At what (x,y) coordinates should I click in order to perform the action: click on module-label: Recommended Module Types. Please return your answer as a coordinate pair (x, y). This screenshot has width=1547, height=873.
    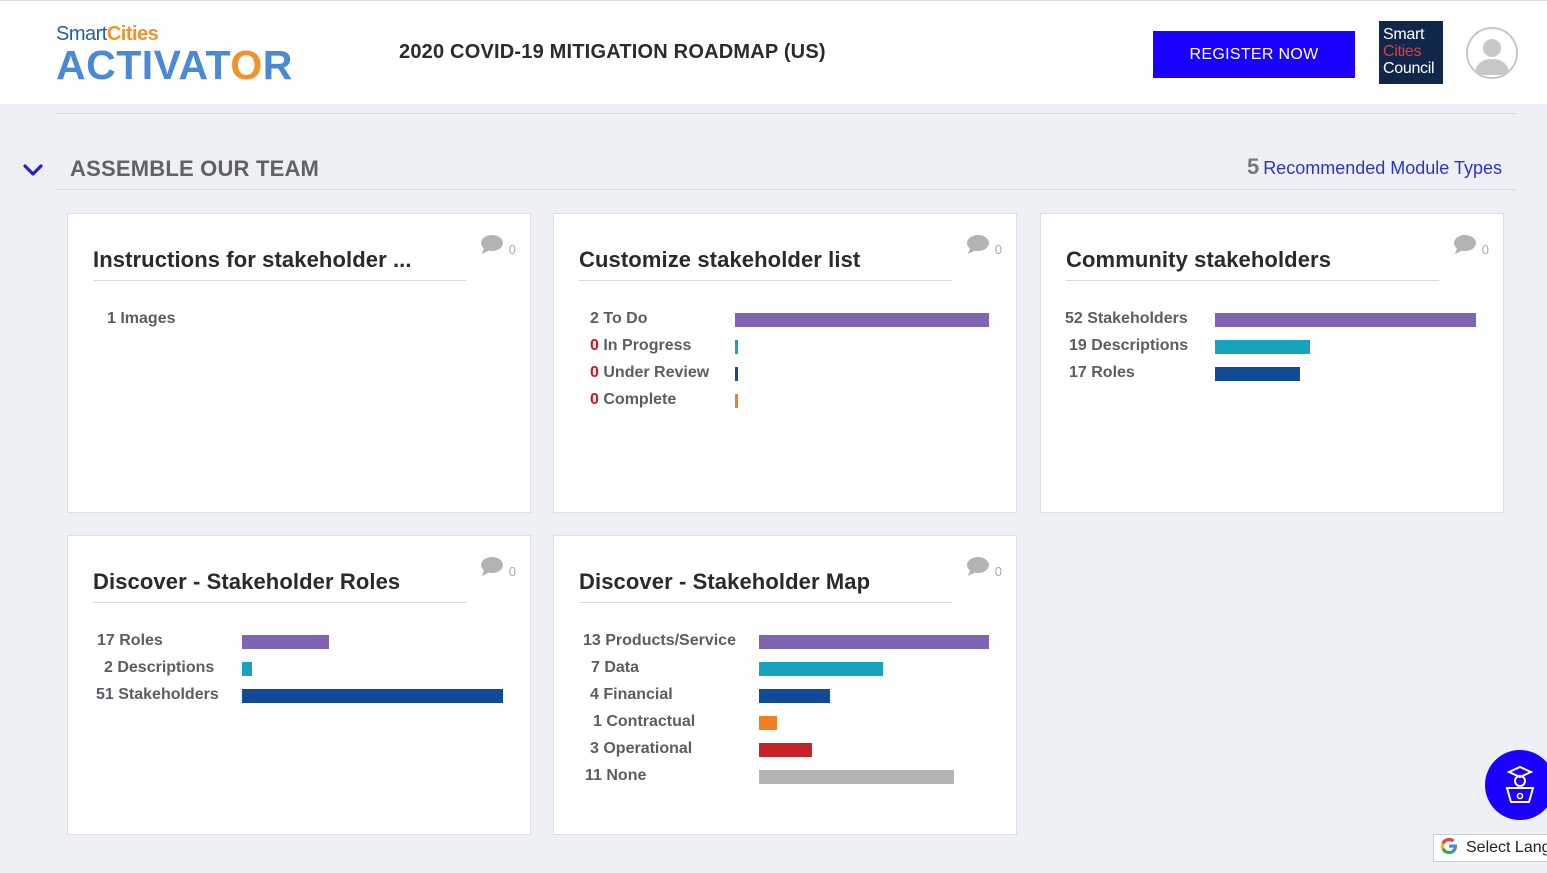
    Looking at the image, I should click on (1382, 168).